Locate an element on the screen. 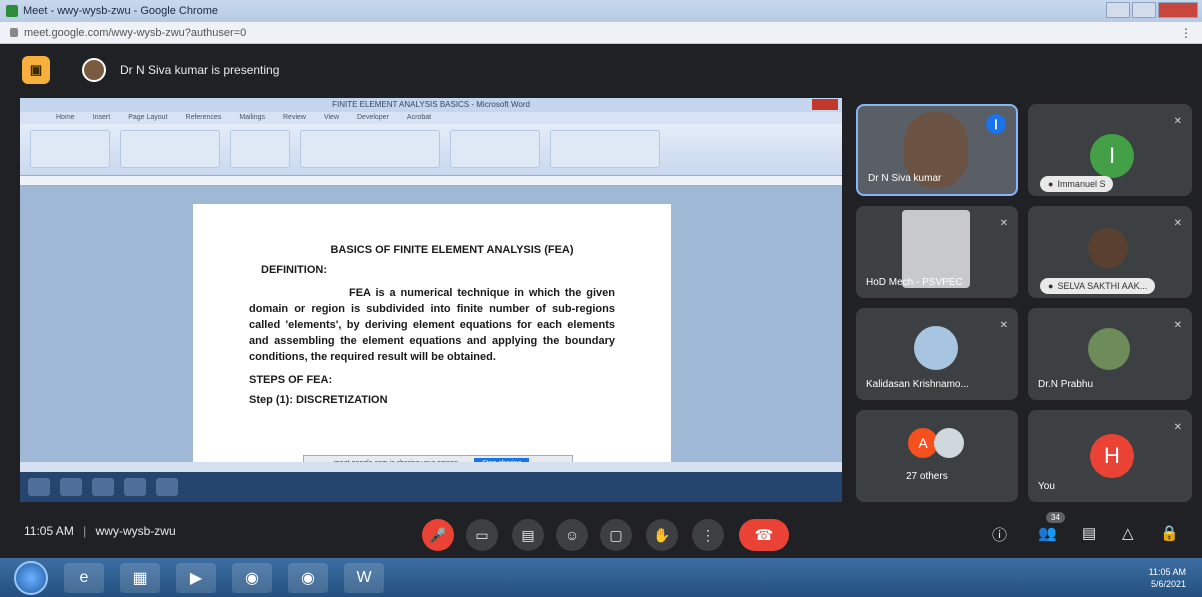 This screenshot has width=1202, height=597. people-icon: 👥 is located at coordinates (1047, 533).